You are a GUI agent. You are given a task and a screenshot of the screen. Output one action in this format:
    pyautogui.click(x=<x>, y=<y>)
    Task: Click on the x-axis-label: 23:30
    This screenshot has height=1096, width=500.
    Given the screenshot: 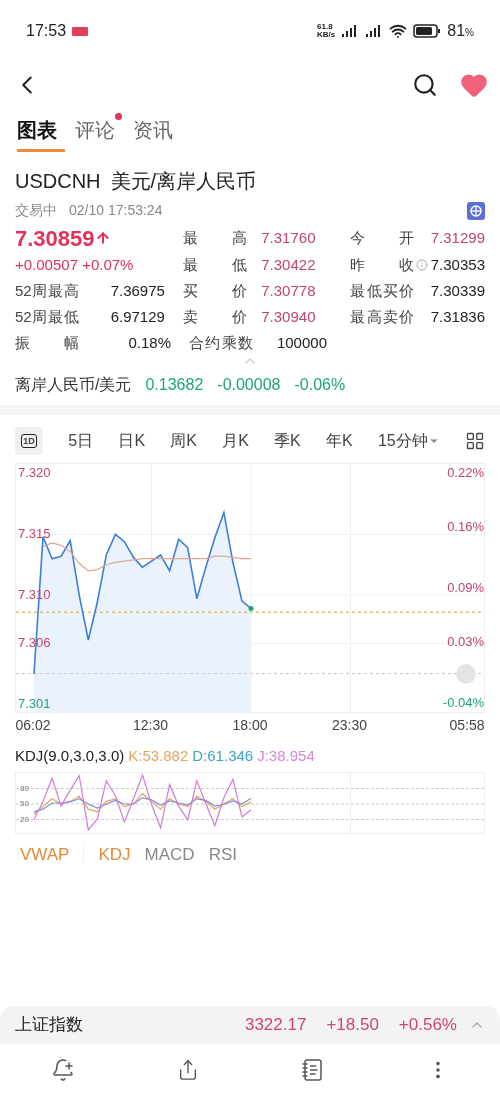 What is the action you would take?
    pyautogui.click(x=349, y=725)
    